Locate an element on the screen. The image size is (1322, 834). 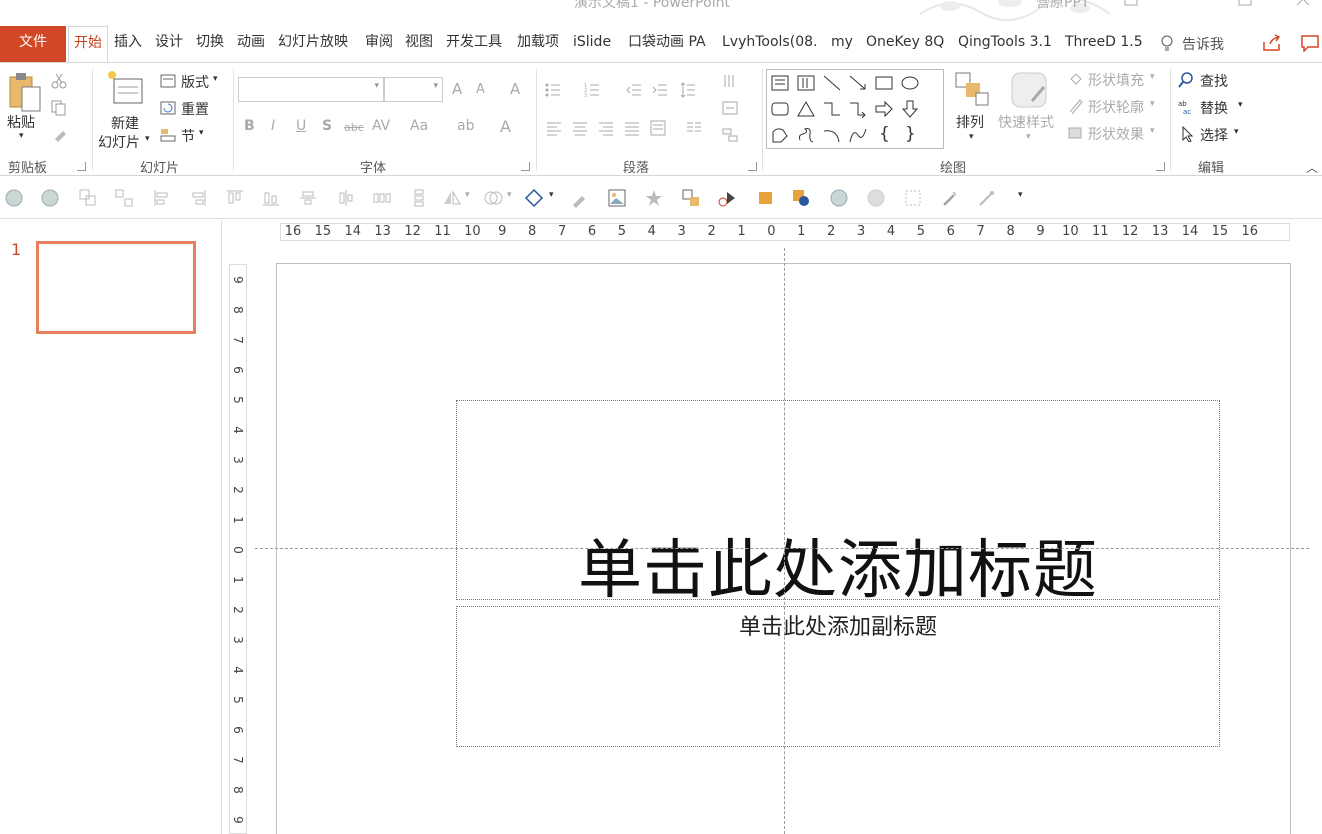
tab-item: LvyhTools(08. is located at coordinates (769, 44).